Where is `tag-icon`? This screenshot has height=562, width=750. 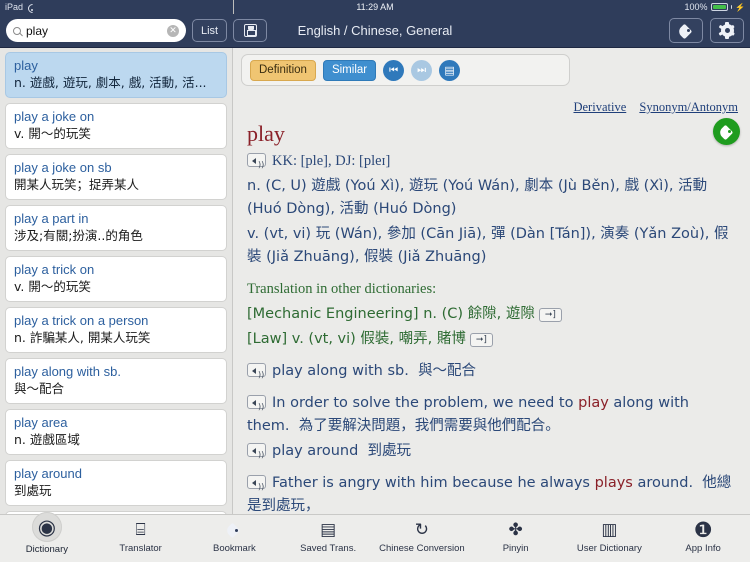
tag-icon is located at coordinates (686, 31).